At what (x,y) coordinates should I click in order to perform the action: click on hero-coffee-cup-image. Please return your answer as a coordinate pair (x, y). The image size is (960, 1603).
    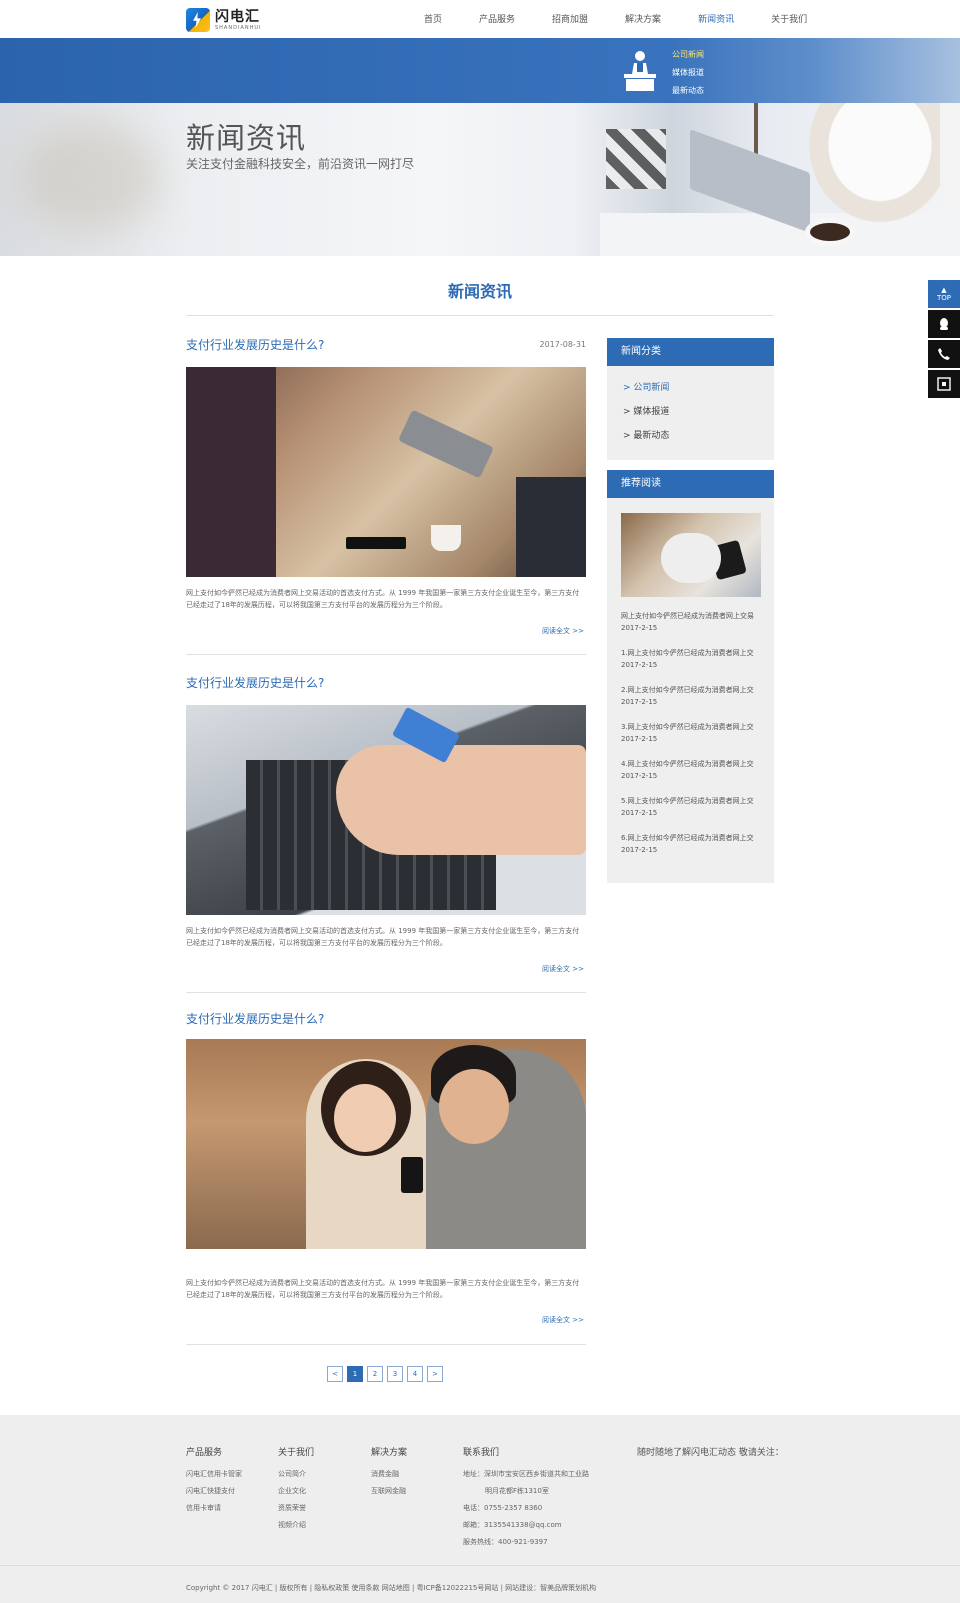
    Looking at the image, I should click on (830, 232).